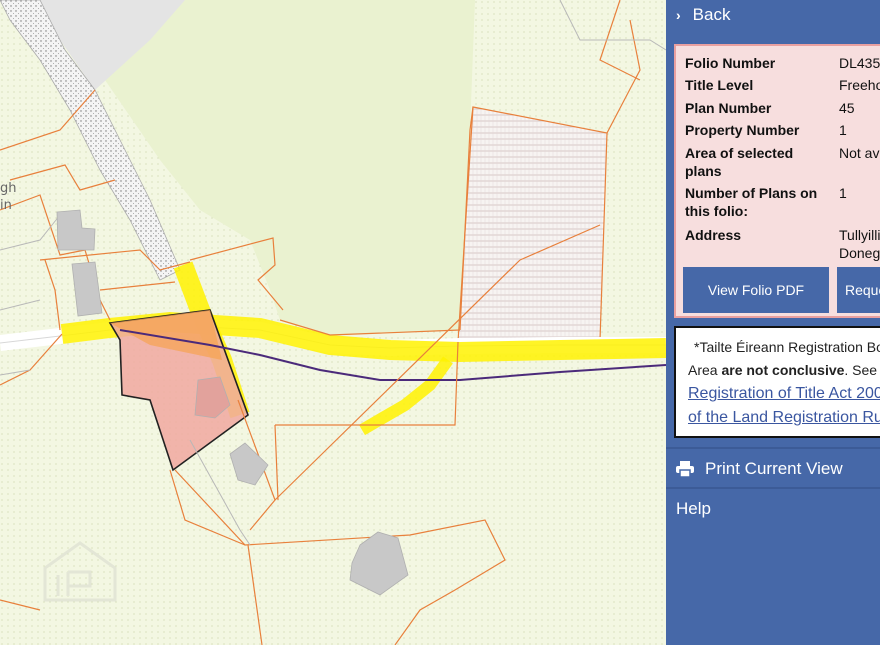  What do you see at coordinates (730, 63) in the screenshot?
I see `info-label: Folio Number` at bounding box center [730, 63].